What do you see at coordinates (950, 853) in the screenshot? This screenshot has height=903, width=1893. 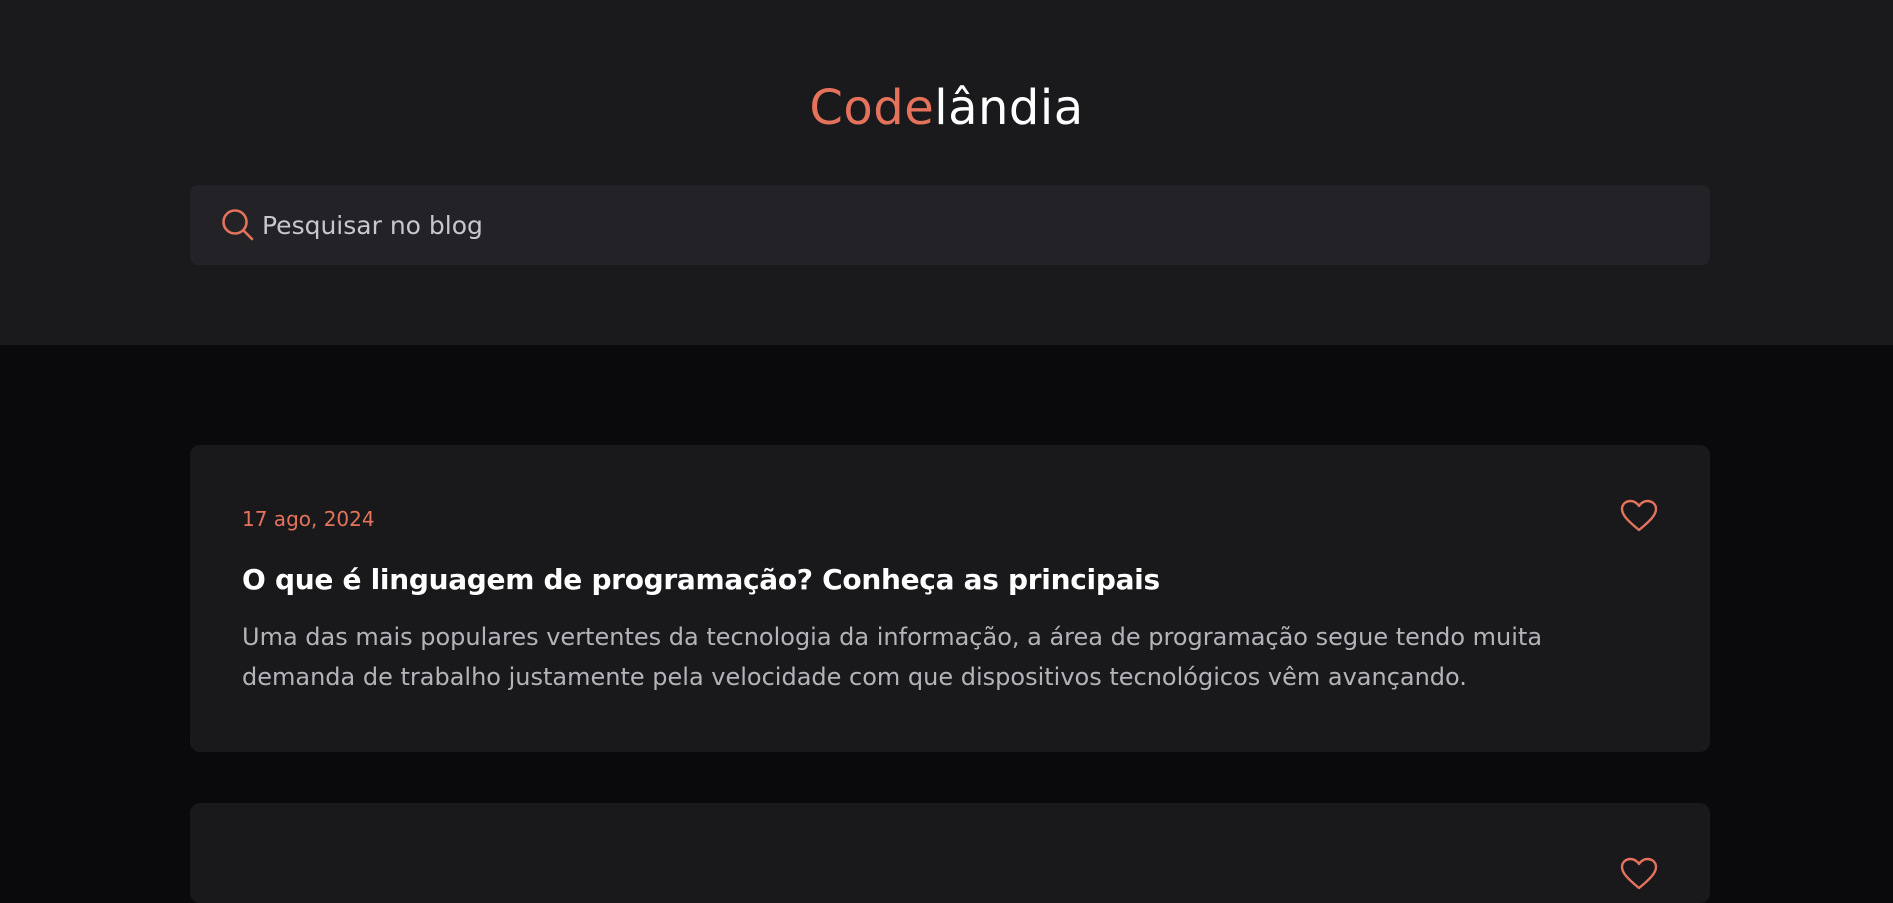 I see `post-card` at bounding box center [950, 853].